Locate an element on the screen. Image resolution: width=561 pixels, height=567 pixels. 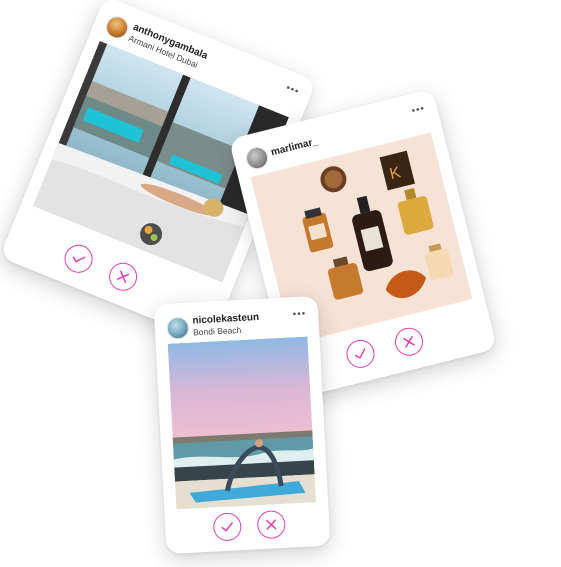
beach-yoga-photo is located at coordinates (242, 423).